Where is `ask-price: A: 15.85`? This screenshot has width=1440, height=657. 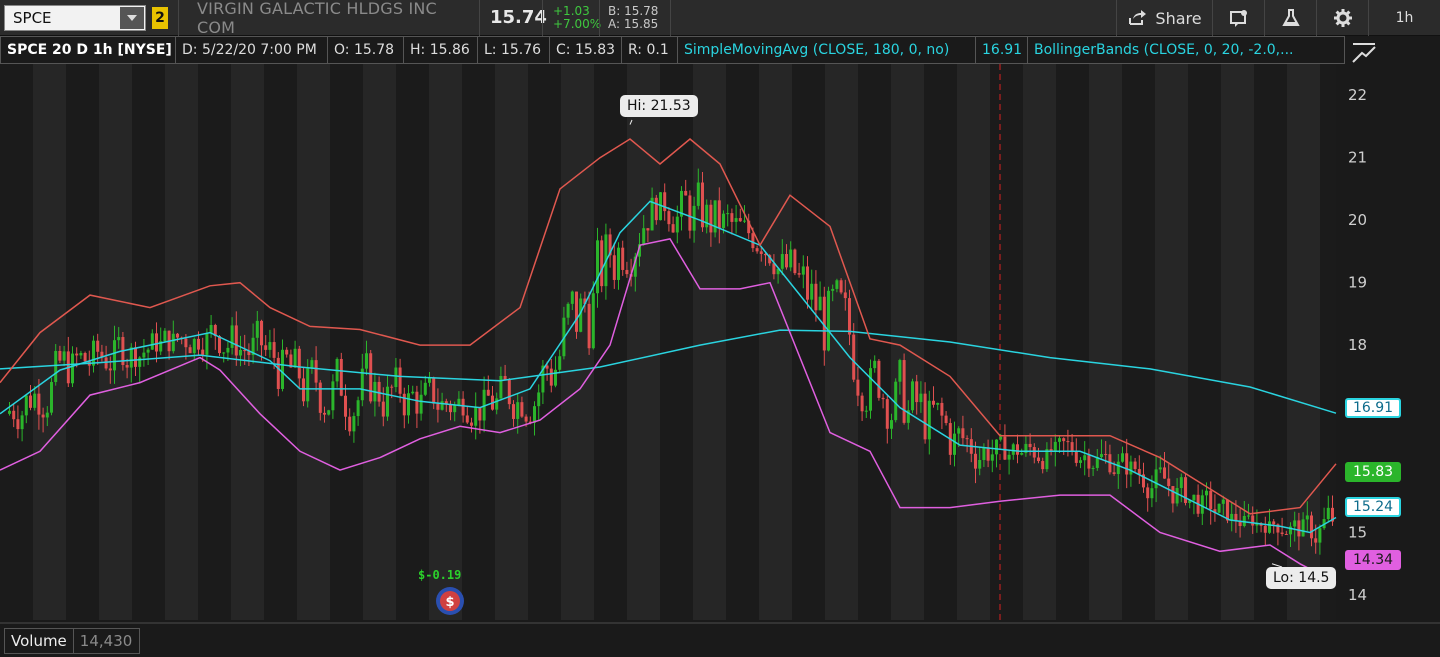 ask-price: A: 15.85 is located at coordinates (633, 23).